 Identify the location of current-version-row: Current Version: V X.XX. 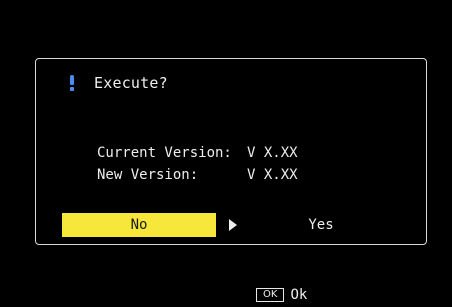
(197, 153).